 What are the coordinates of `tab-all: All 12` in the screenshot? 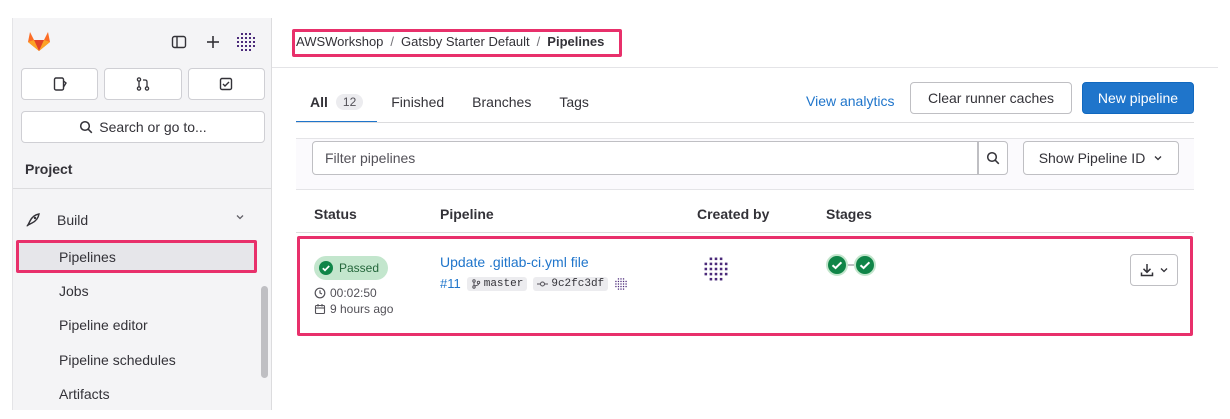 It's located at (337, 102).